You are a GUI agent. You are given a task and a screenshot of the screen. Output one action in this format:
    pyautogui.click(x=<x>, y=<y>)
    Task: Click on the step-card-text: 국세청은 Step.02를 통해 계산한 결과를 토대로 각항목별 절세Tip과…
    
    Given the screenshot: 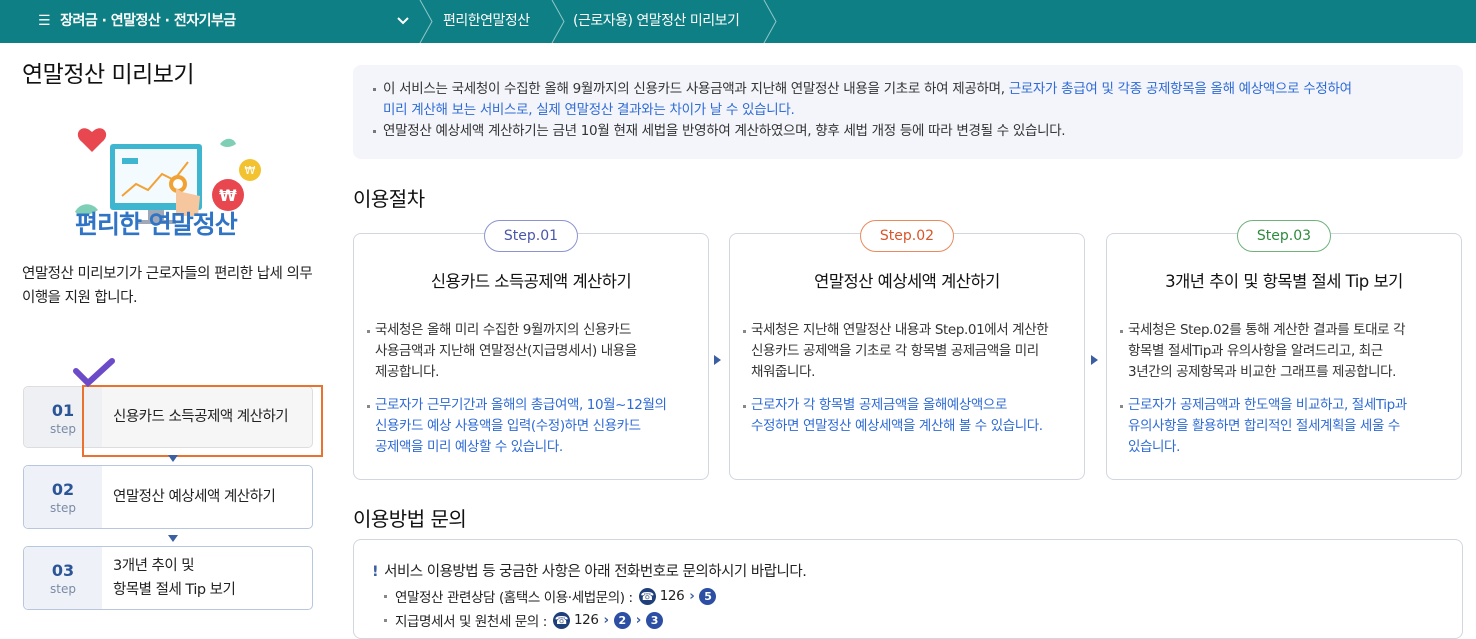 What is the action you would take?
    pyautogui.click(x=1283, y=351)
    